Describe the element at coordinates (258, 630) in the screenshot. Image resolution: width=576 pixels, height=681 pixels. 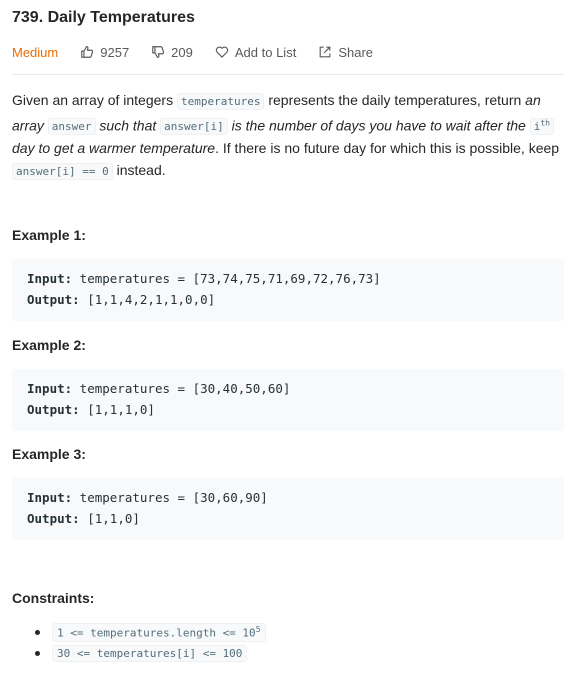
I see `superscript: 5` at that location.